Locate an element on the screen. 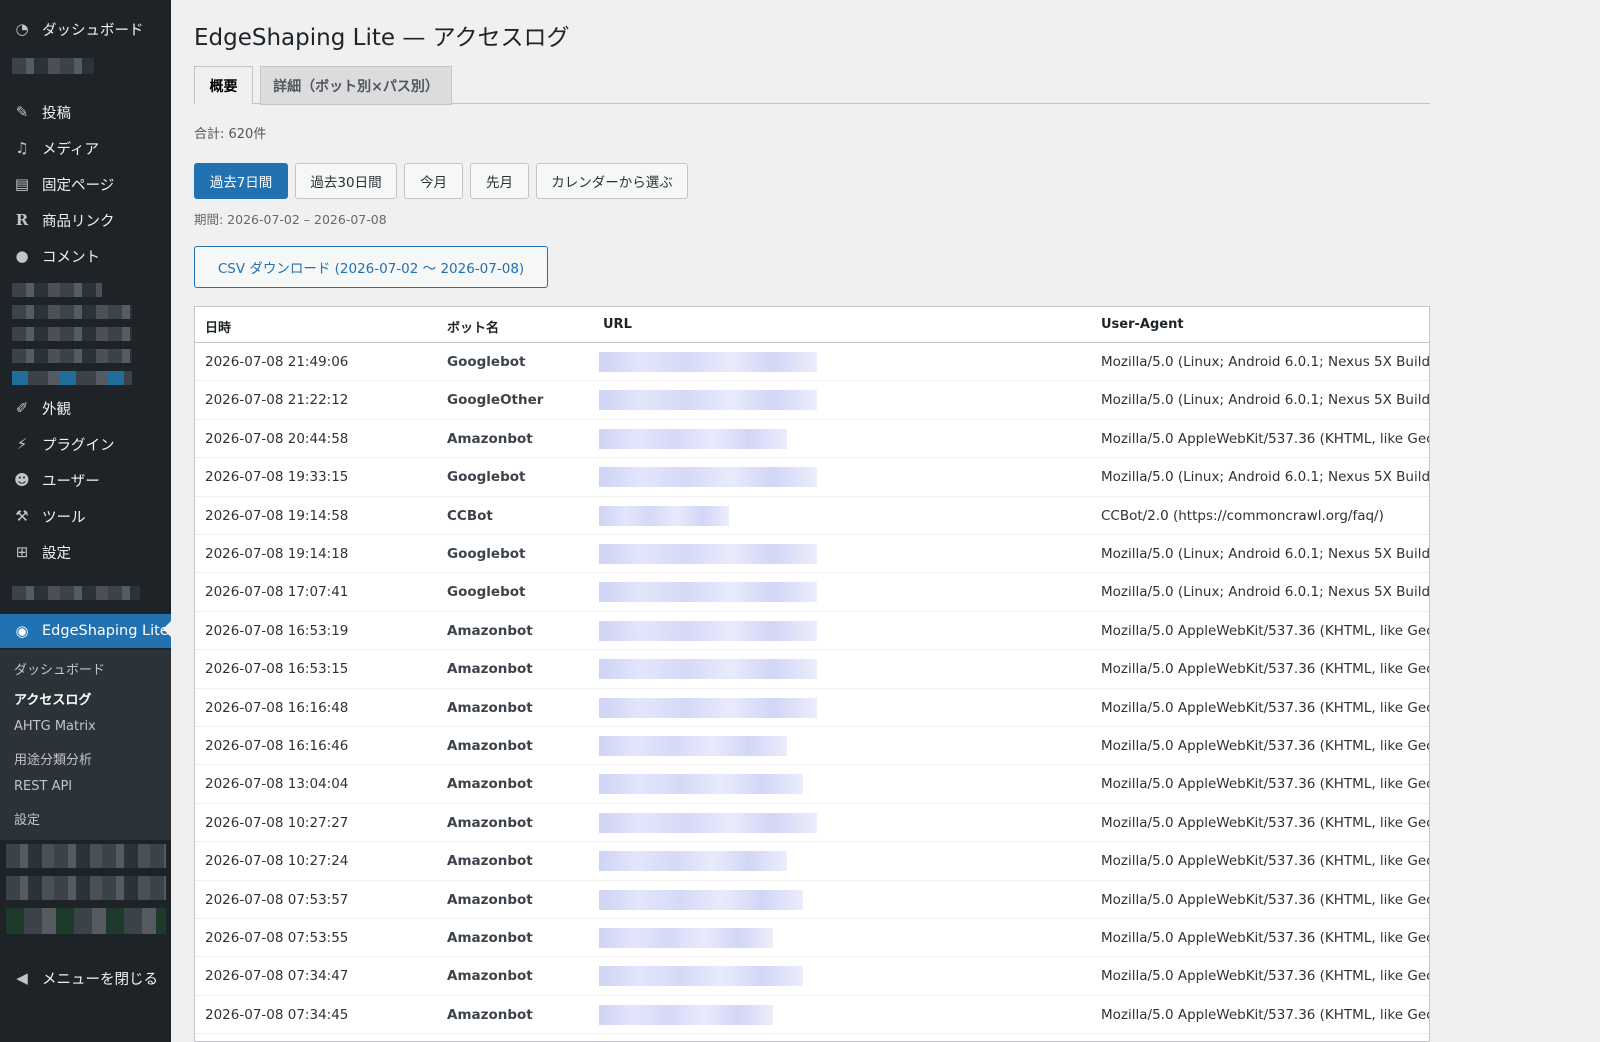 The width and height of the screenshot is (1600, 1042). sidebar-item-media: ♫ メディア is located at coordinates (85, 148).